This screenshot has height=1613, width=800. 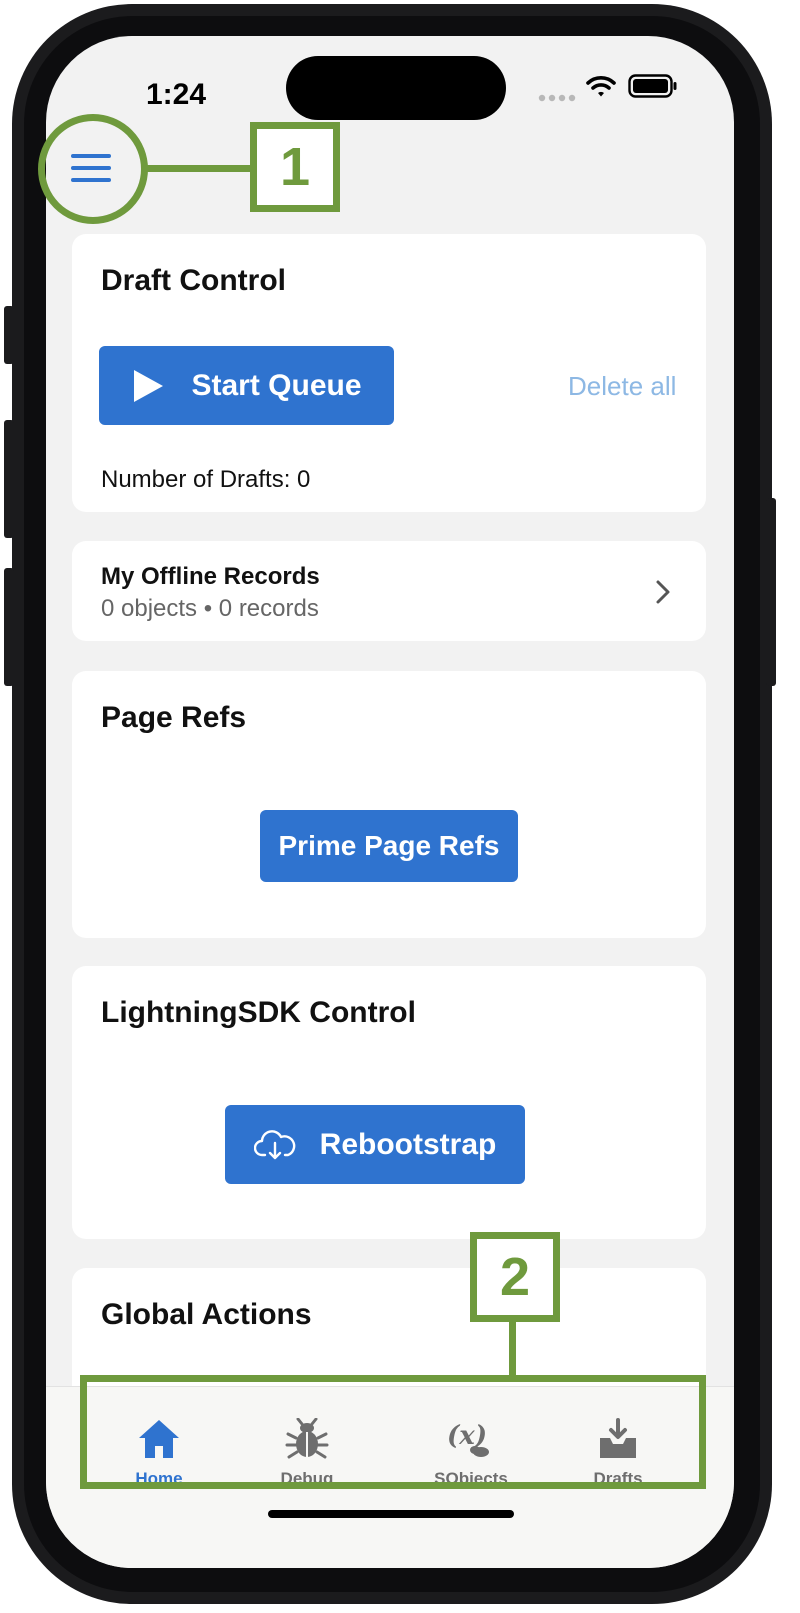 What do you see at coordinates (258, 1012) in the screenshot?
I see `lightning-sdk-title: LightningSDK Control` at bounding box center [258, 1012].